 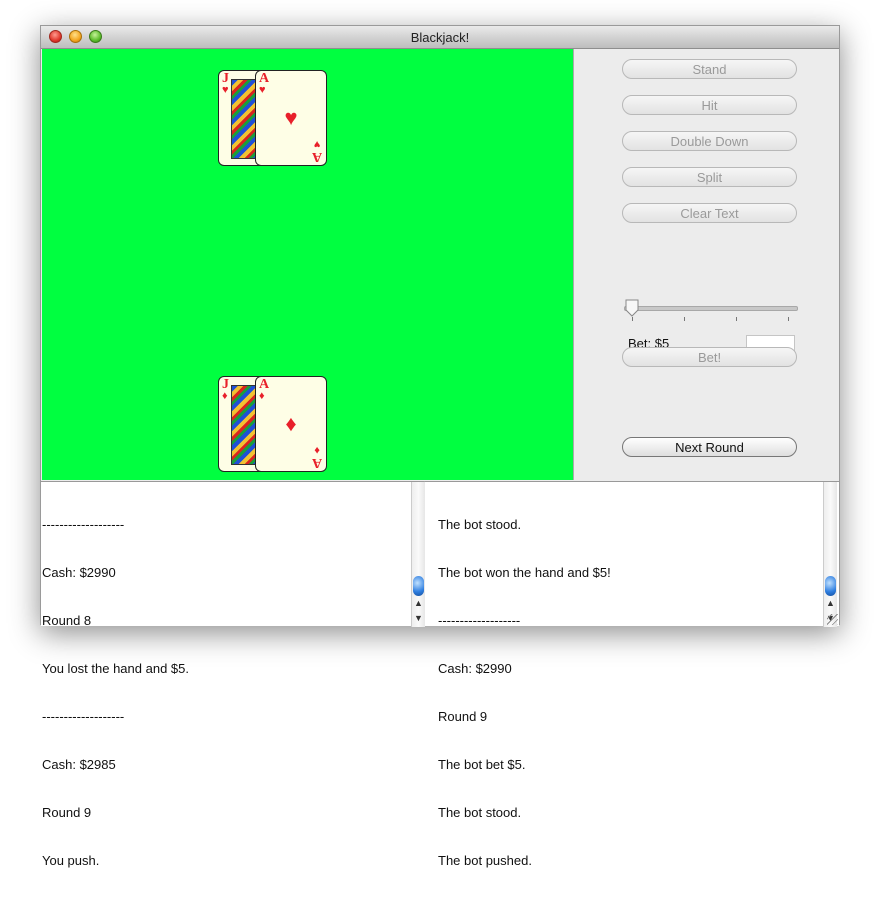 What do you see at coordinates (709, 447) in the screenshot?
I see `next-round-button: Next Round` at bounding box center [709, 447].